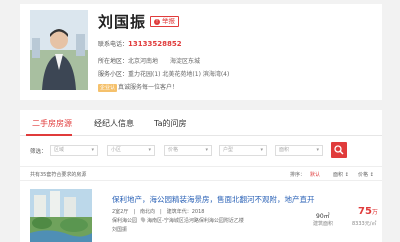 This screenshot has width=400, height=242. What do you see at coordinates (124, 221) in the screenshot?
I see `listing-community: 保利海公园` at bounding box center [124, 221].